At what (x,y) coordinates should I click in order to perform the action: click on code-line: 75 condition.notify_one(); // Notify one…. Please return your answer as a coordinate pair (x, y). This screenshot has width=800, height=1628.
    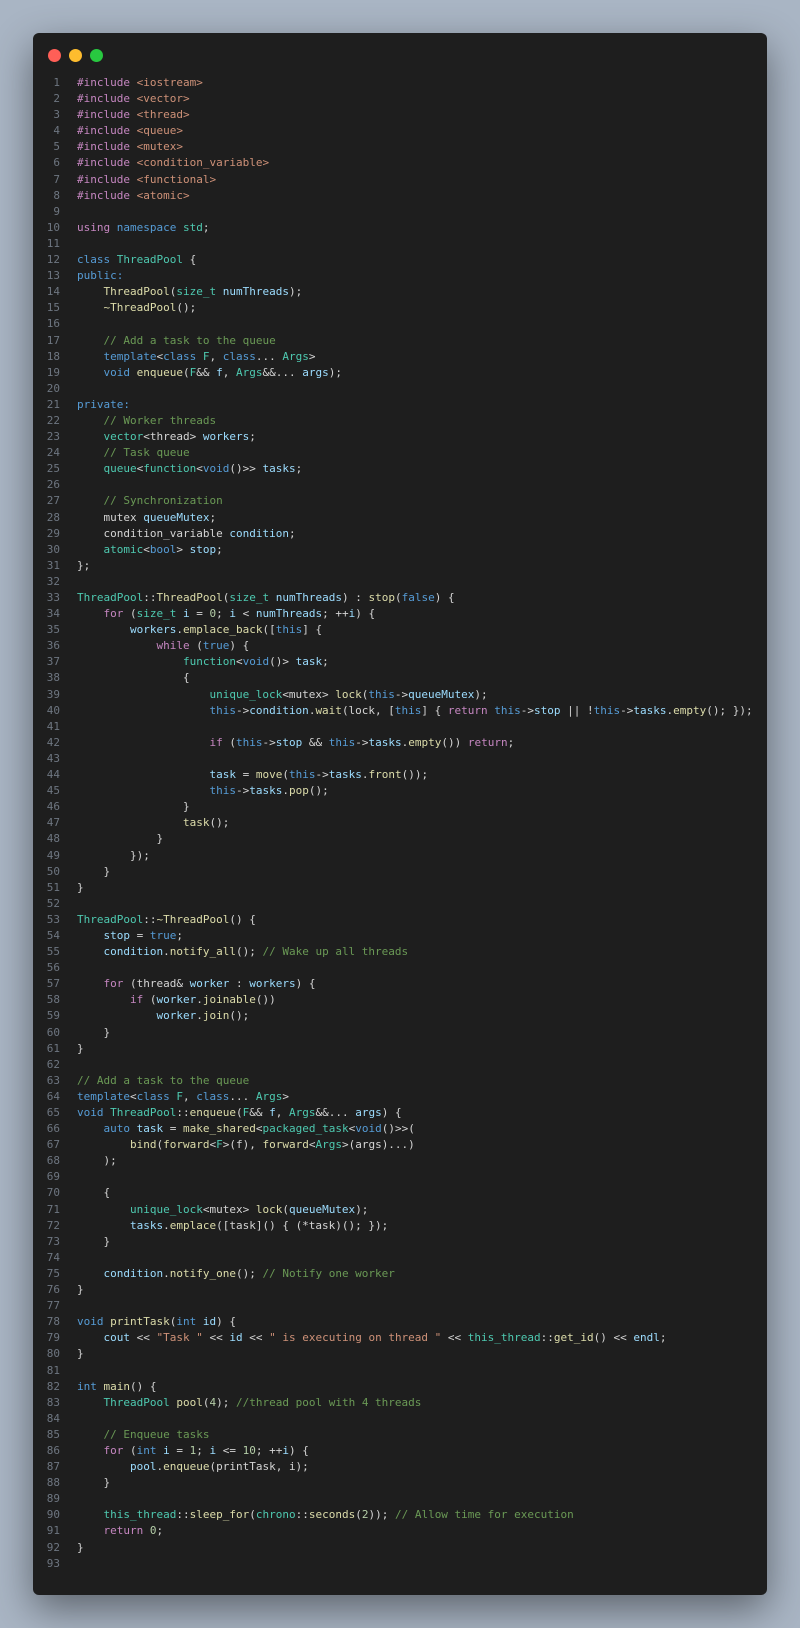
    Looking at the image, I should click on (400, 1274).